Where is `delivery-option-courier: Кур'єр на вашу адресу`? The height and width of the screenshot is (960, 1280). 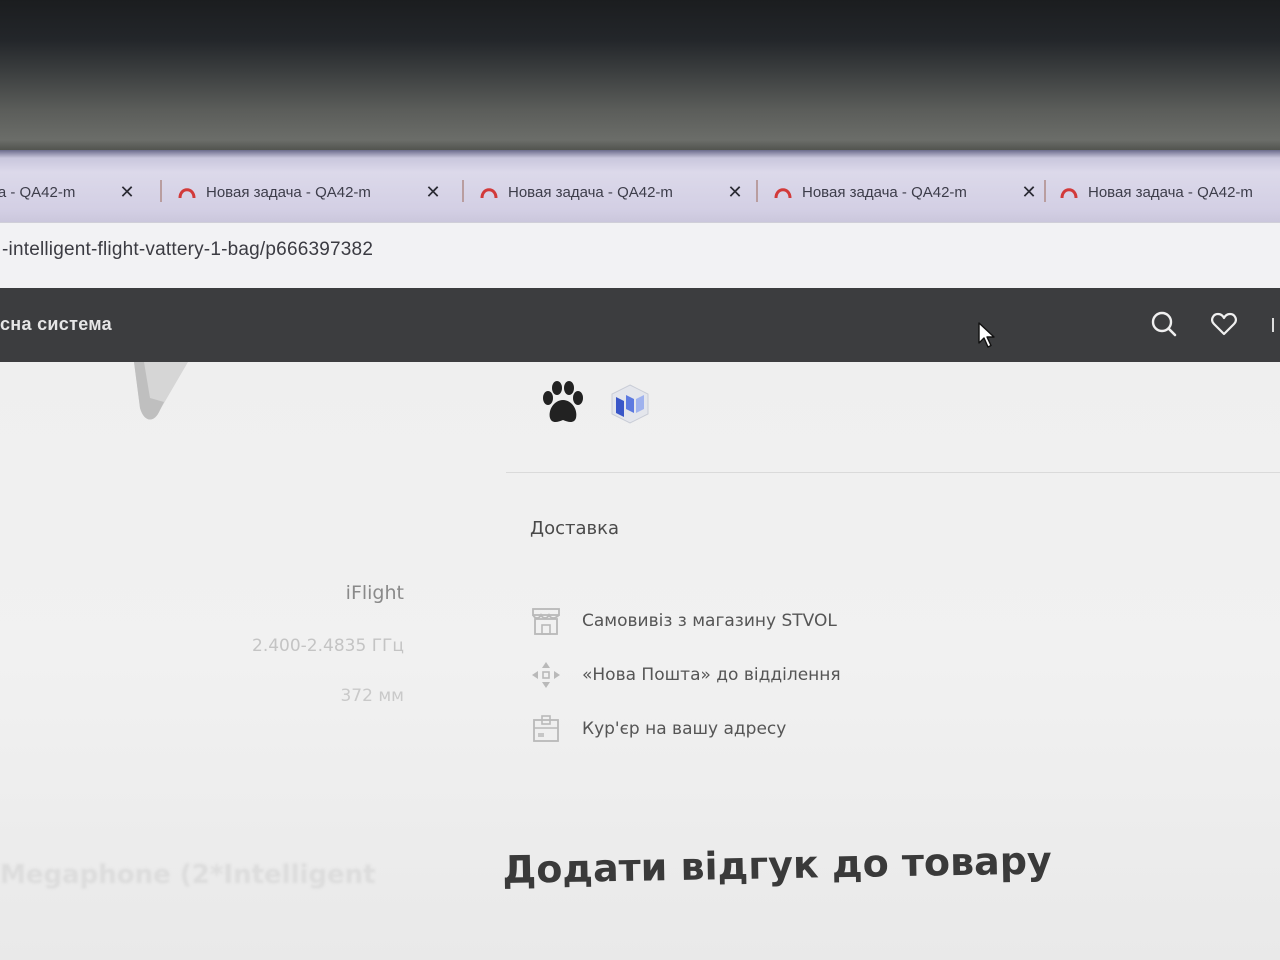 delivery-option-courier: Кур'єр на вашу адресу is located at coordinates (658, 729).